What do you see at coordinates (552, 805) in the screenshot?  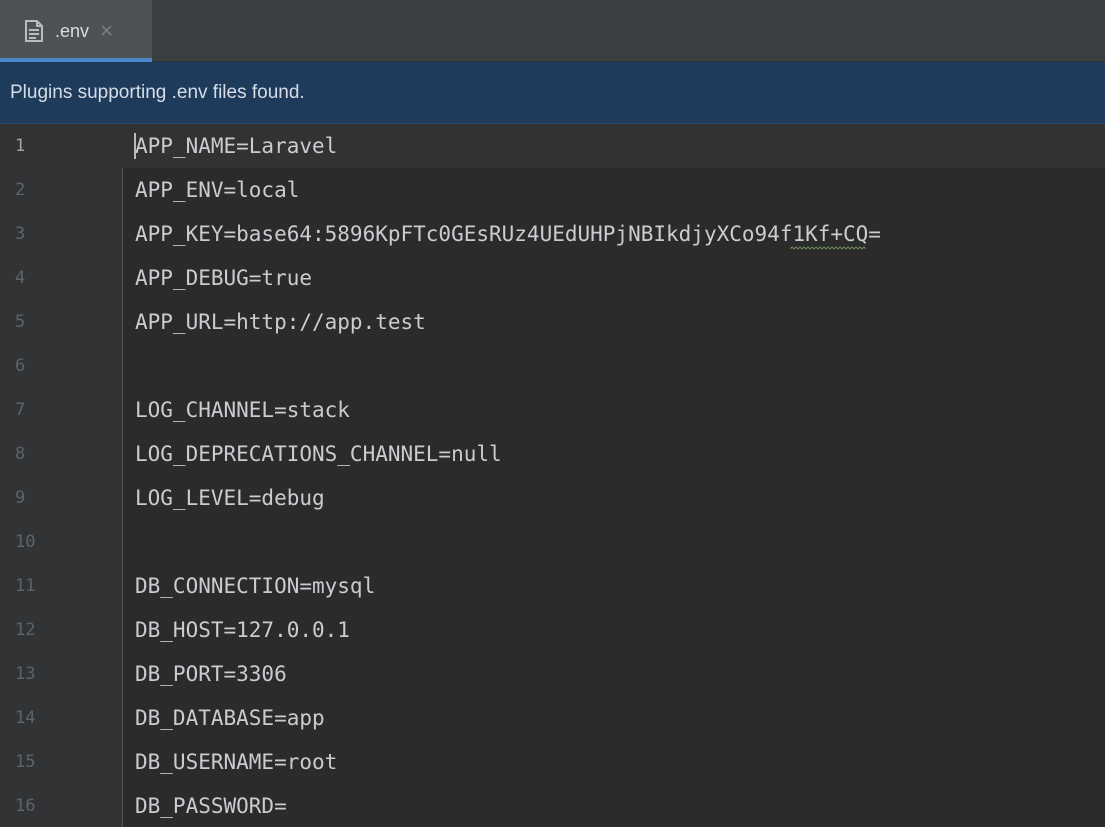 I see `code-line: 16 DB_PASSWORD=` at bounding box center [552, 805].